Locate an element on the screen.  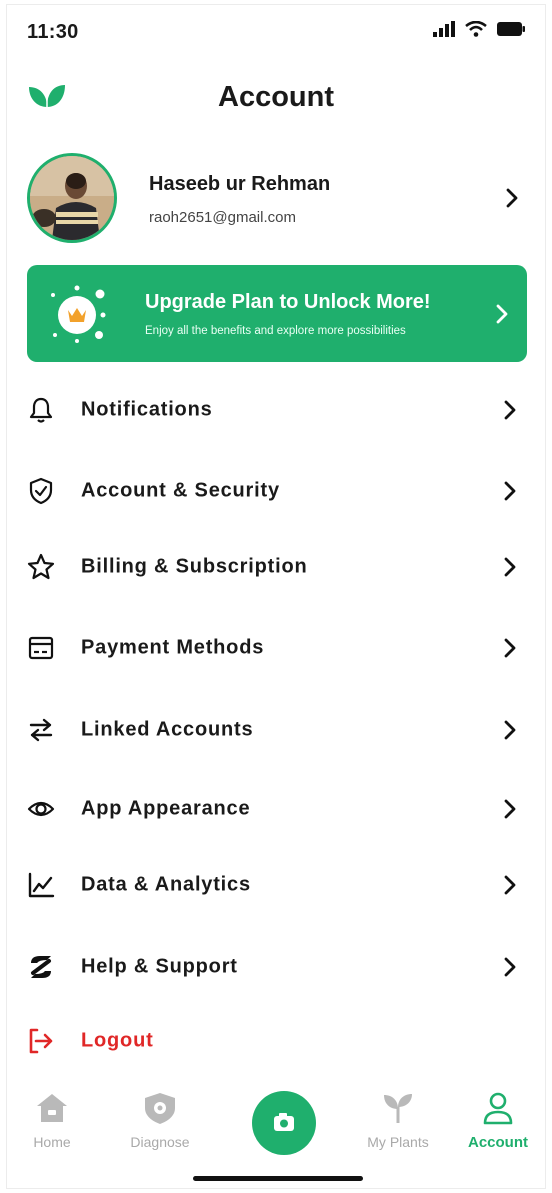
menu-item-account-security: Account & Security is located at coordinates (276, 491).